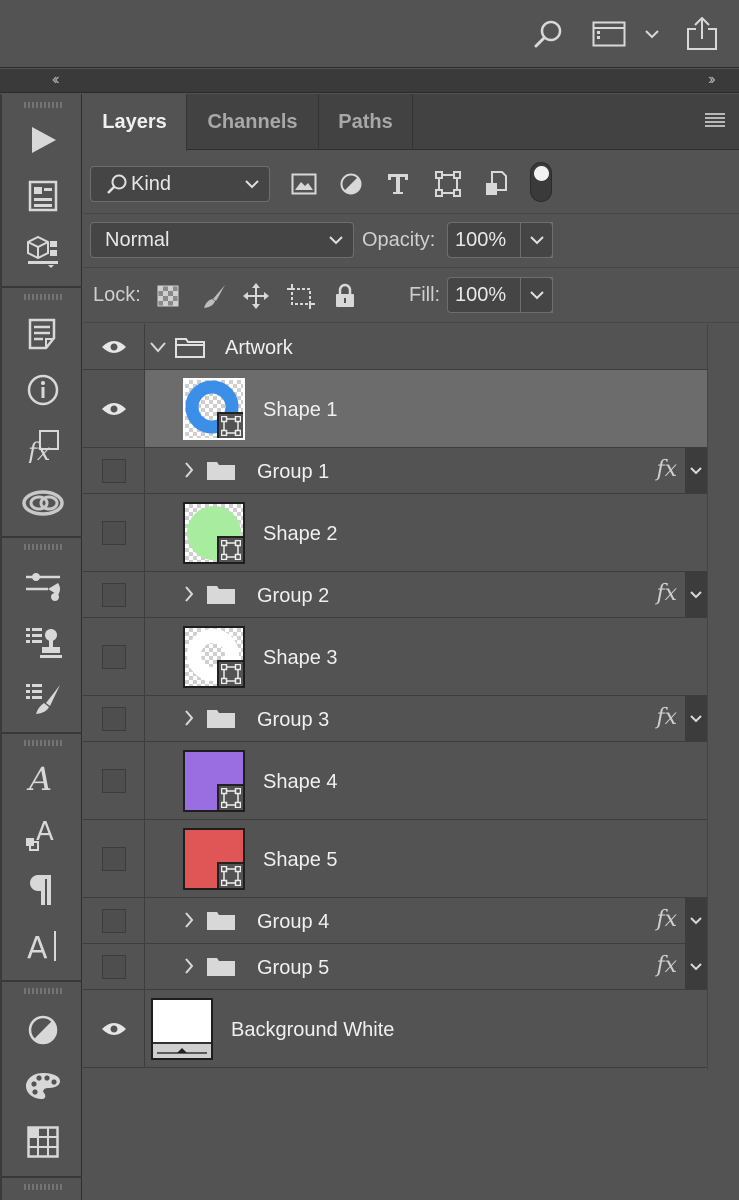 Image resolution: width=739 pixels, height=1200 pixels. I want to click on panel-dock: fx A A A, so click(41, 647).